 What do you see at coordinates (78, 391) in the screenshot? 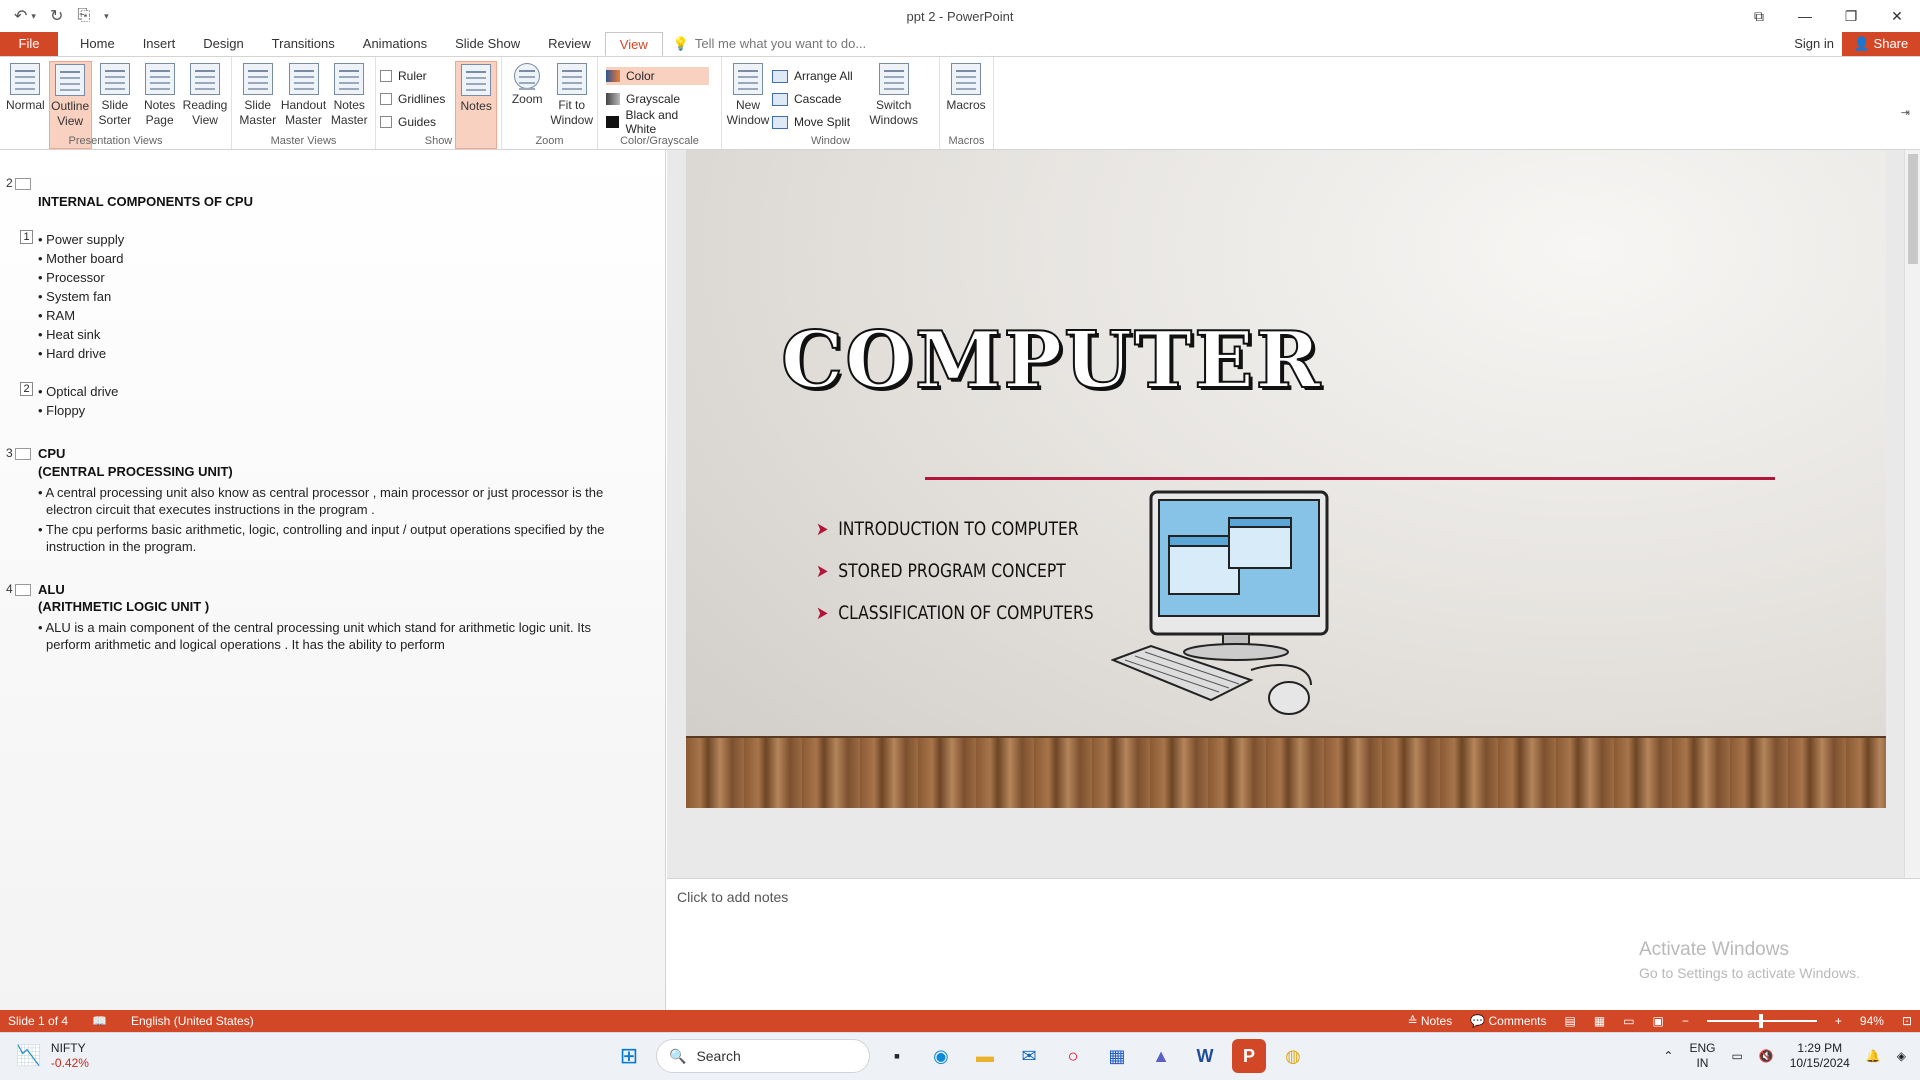
I see `list-item: • Optical drive` at bounding box center [78, 391].